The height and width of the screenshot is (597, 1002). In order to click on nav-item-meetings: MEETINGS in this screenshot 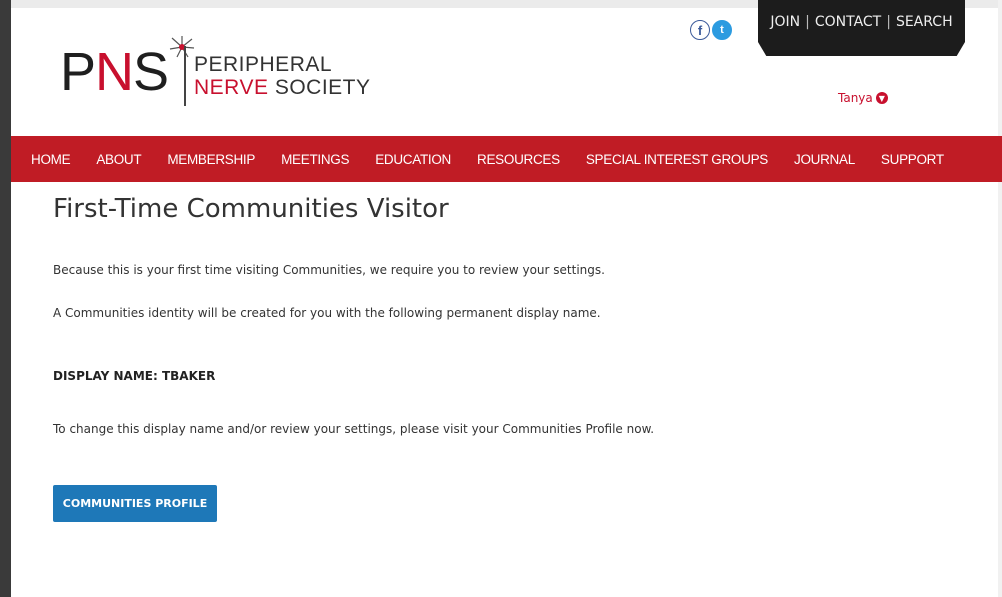, I will do `click(315, 159)`.